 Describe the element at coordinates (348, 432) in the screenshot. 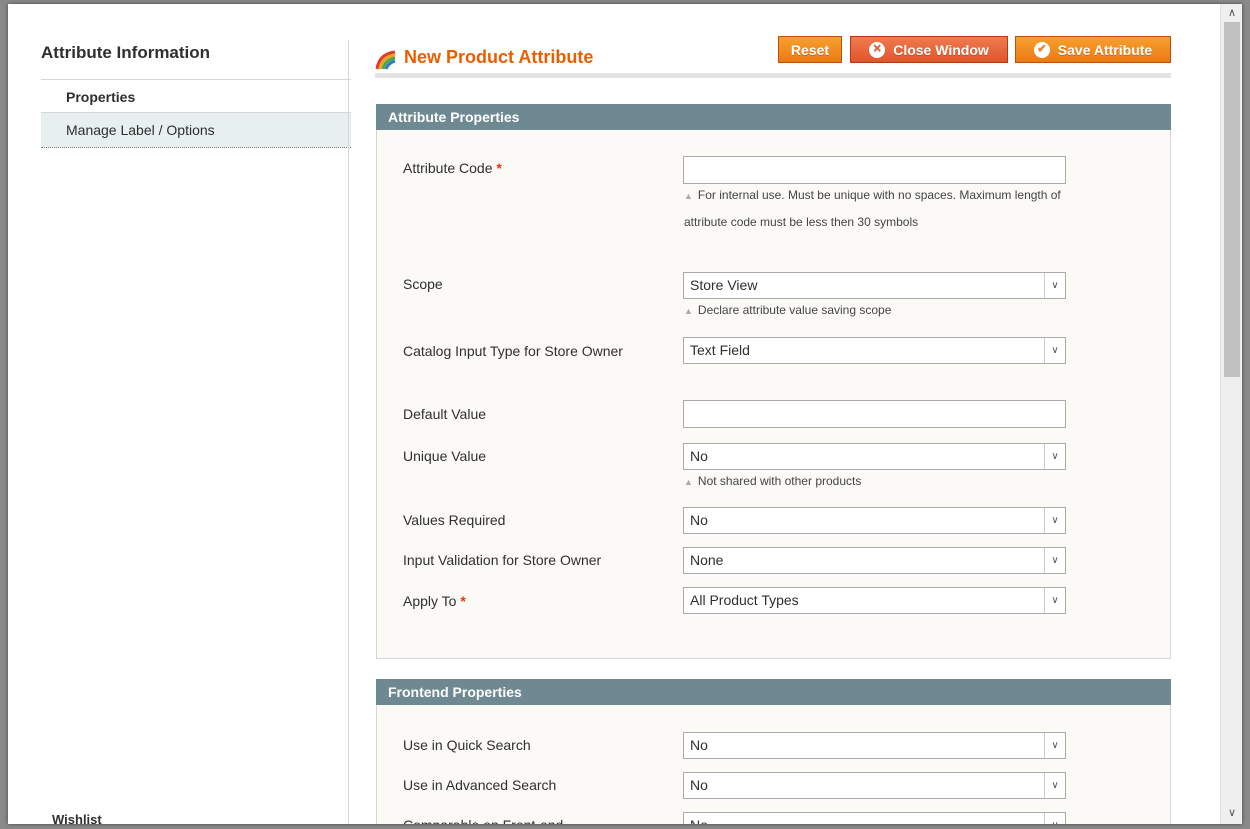

I see `sidebar-divider` at that location.